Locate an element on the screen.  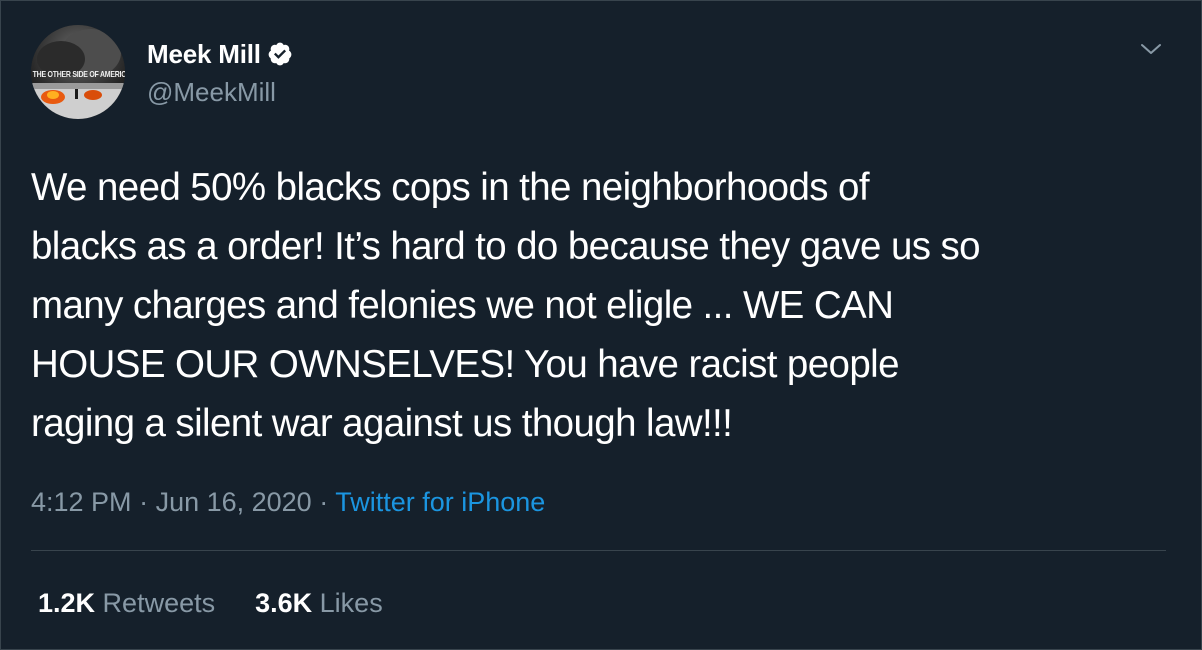
retweets-stat: 1.2K Retweets is located at coordinates (126, 603).